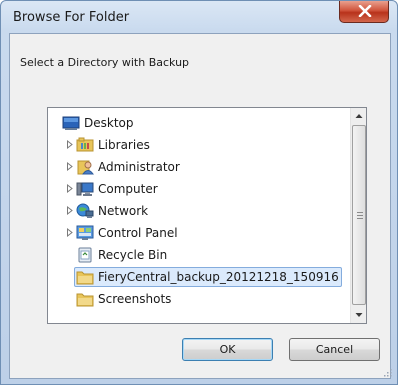  What do you see at coordinates (359, 116) in the screenshot?
I see `scroll-up-arrow-icon` at bounding box center [359, 116].